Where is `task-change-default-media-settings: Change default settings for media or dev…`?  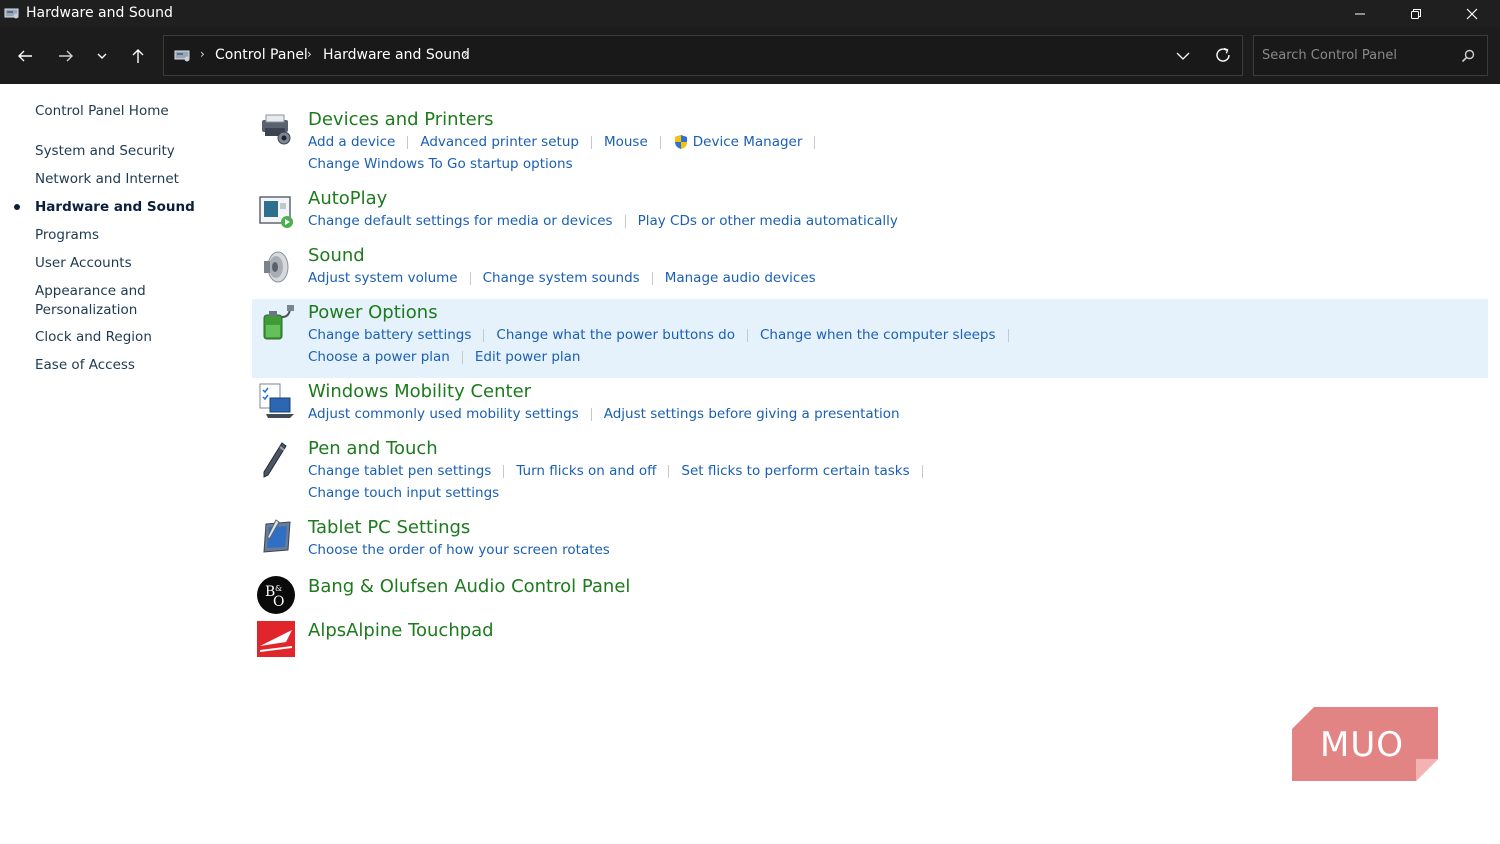 task-change-default-media-settings: Change default settings for media or dev… is located at coordinates (460, 221).